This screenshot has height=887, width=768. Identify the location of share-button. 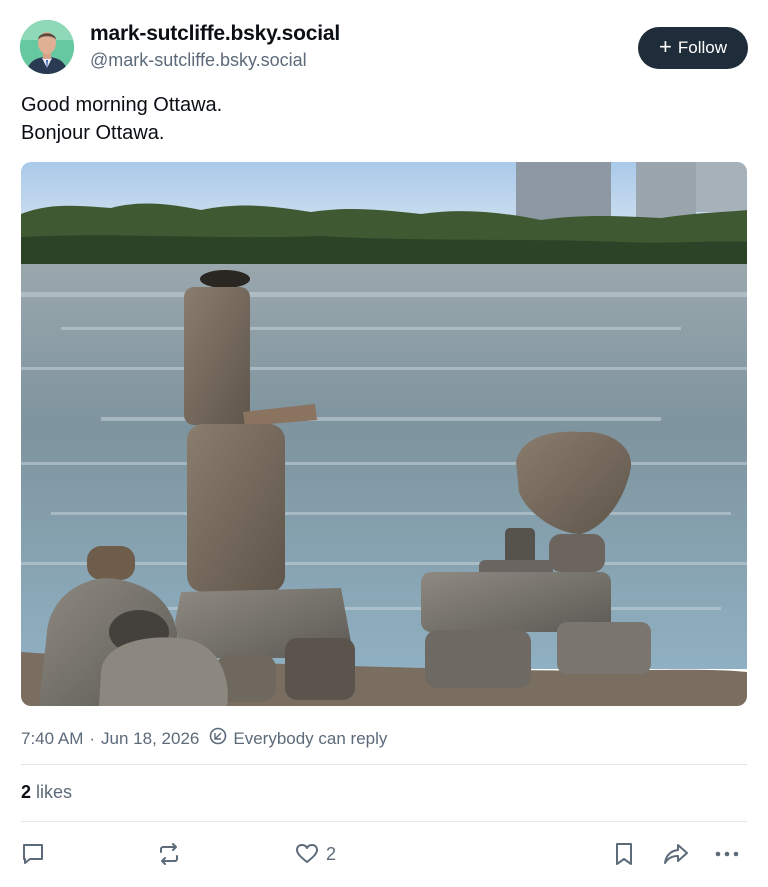
(676, 854).